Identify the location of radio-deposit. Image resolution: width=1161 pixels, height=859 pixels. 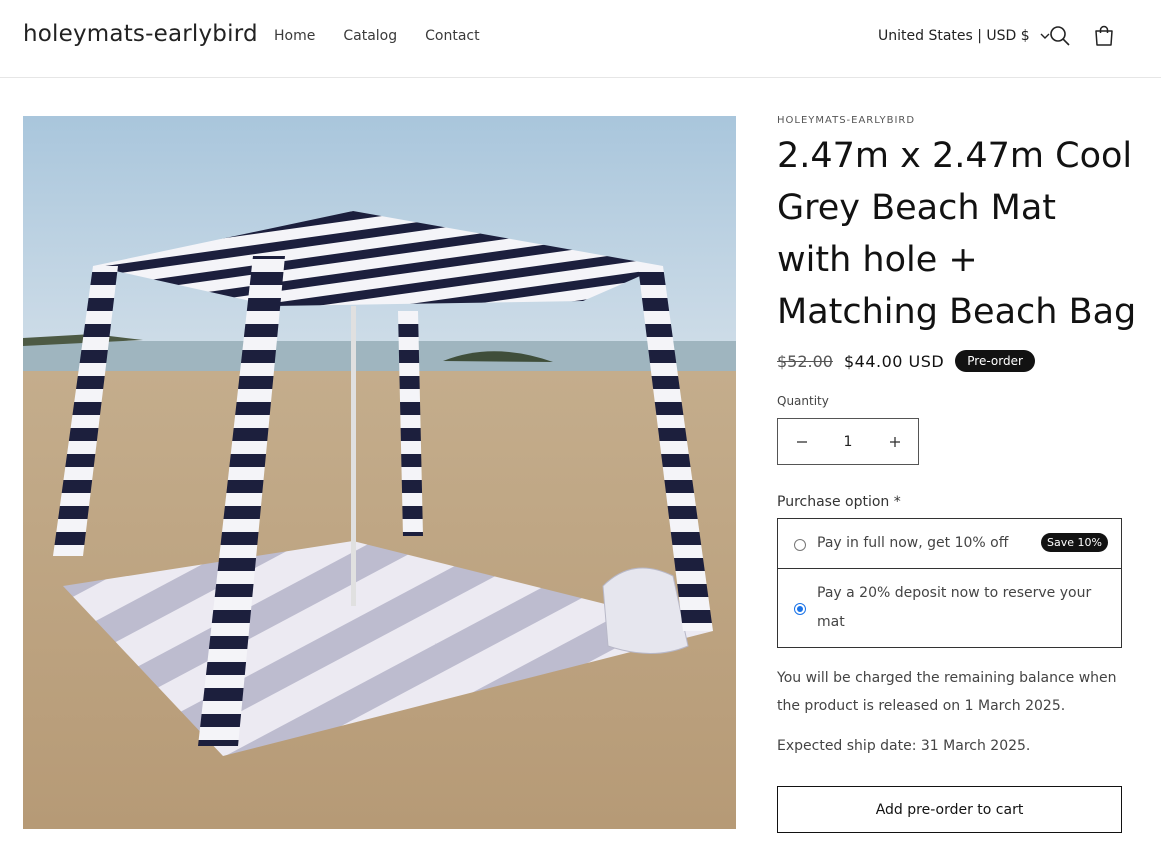
(800, 609).